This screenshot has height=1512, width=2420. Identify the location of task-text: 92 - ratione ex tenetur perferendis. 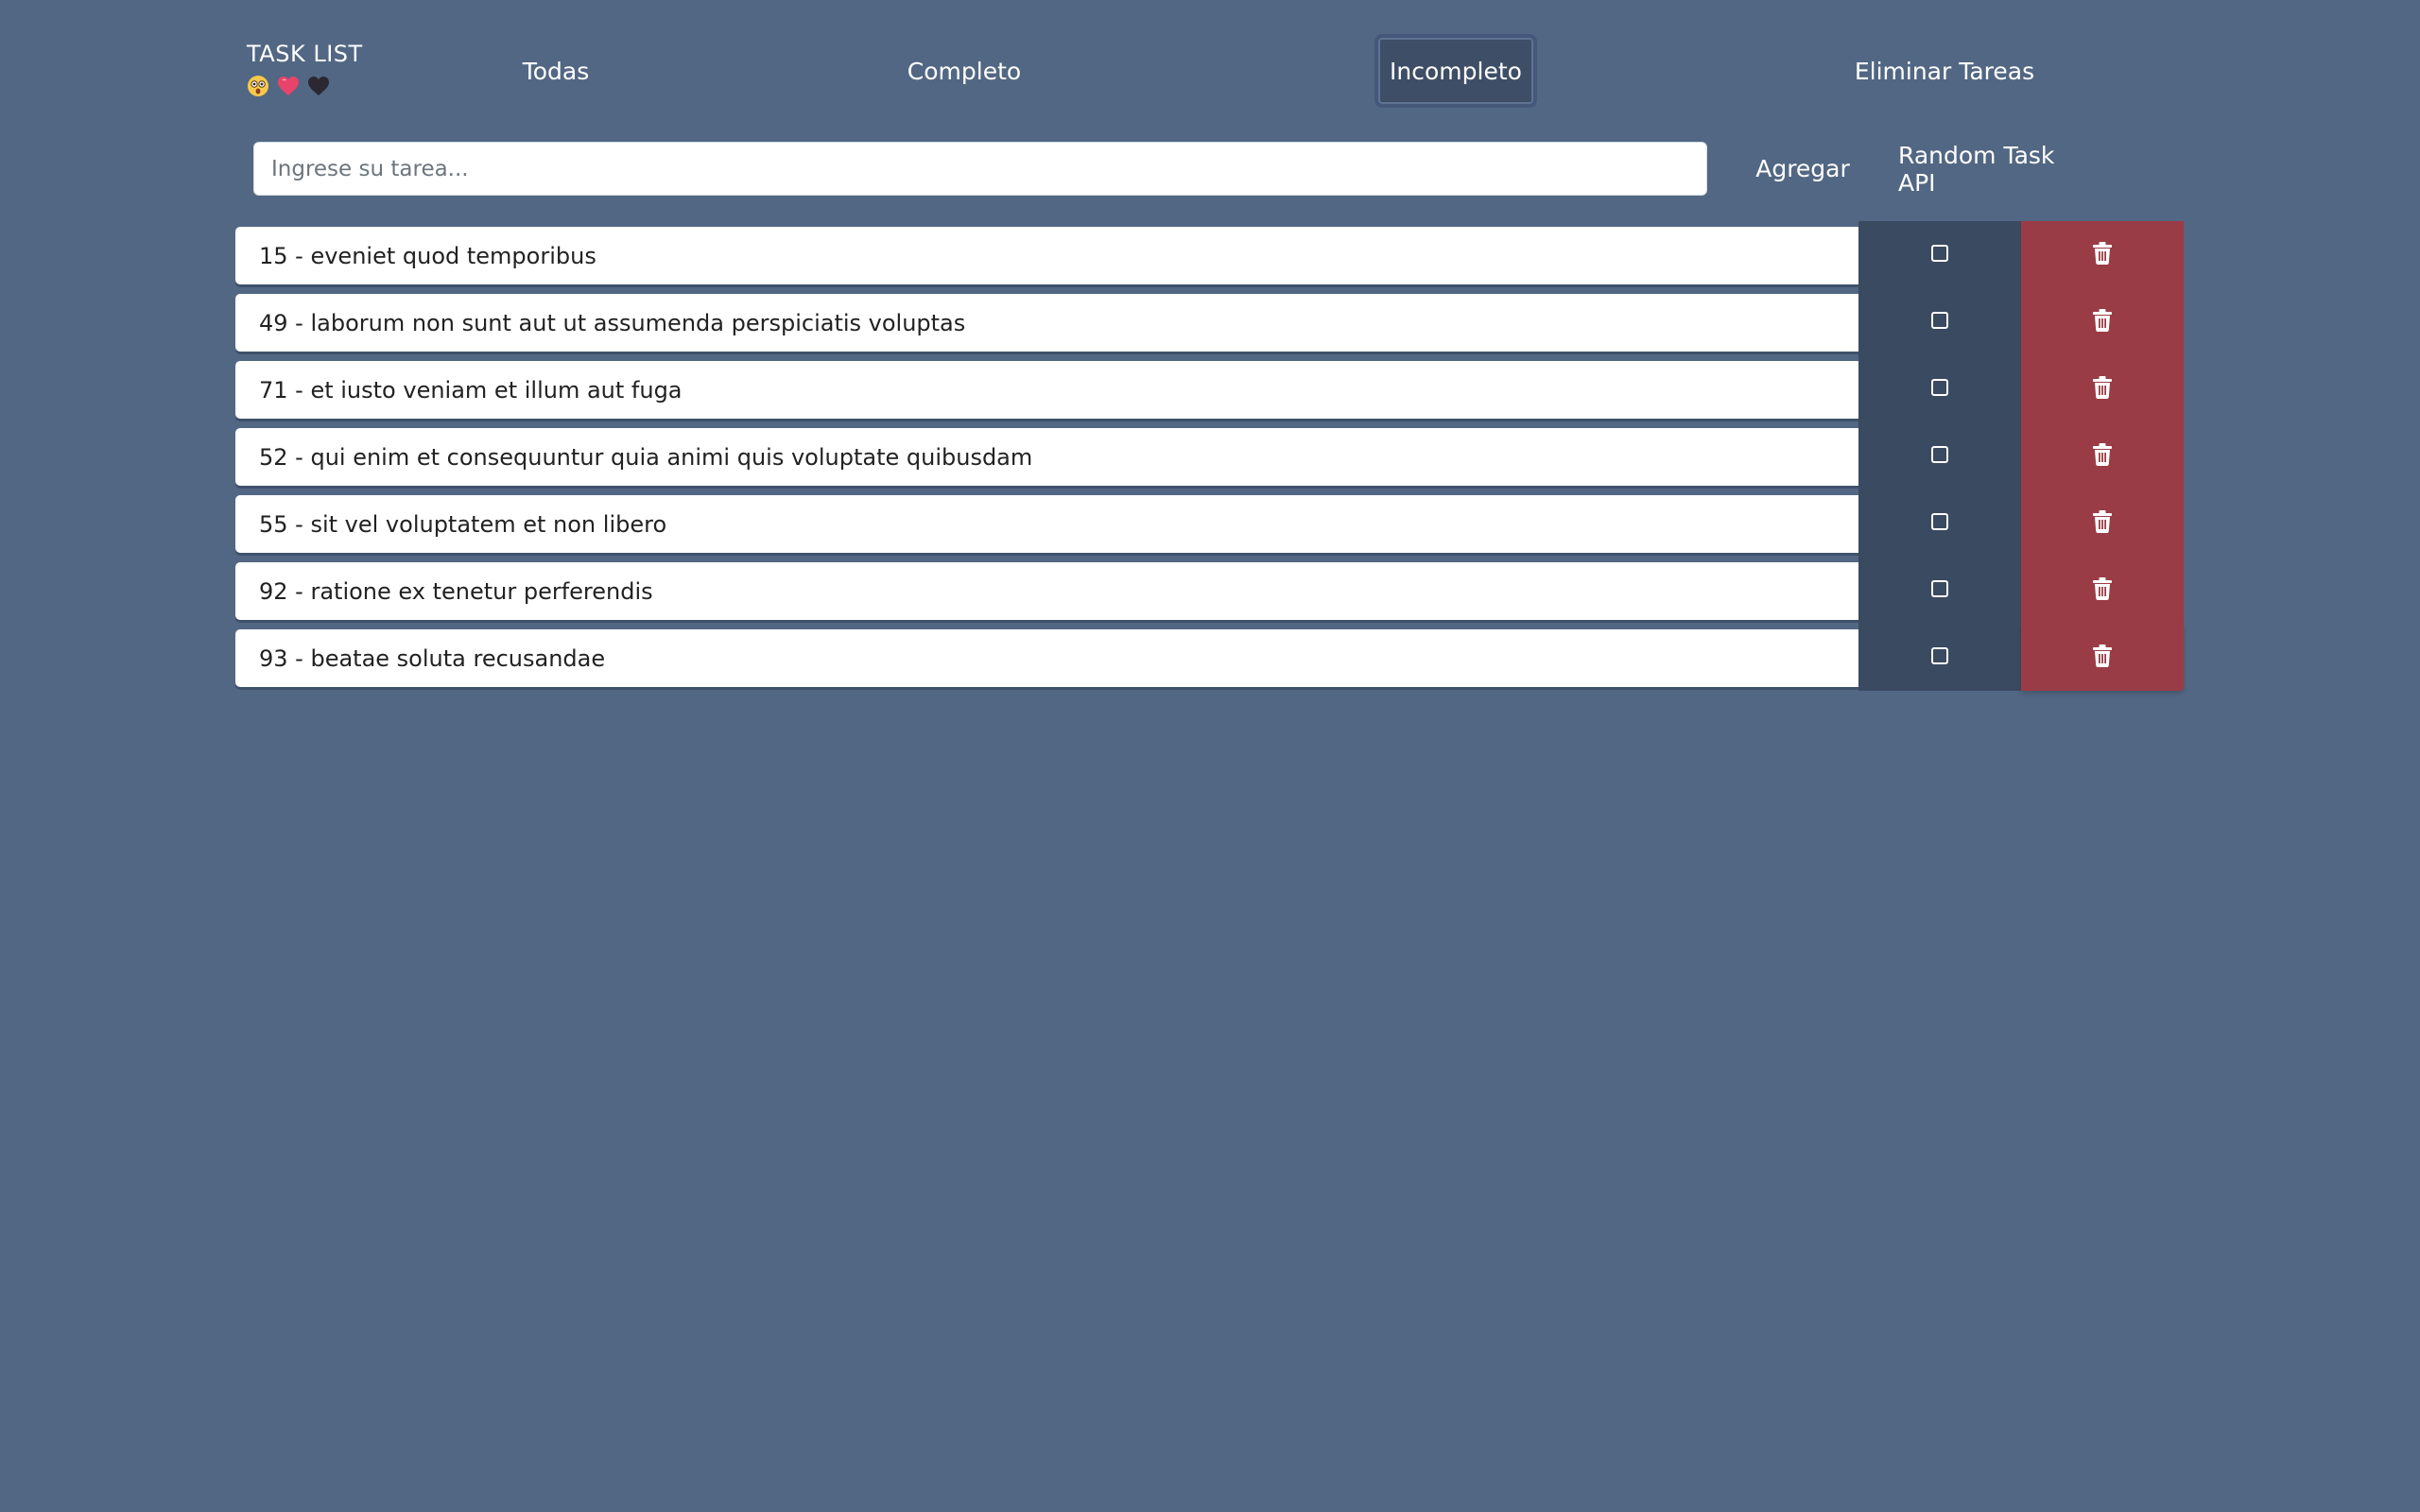
(1046, 591).